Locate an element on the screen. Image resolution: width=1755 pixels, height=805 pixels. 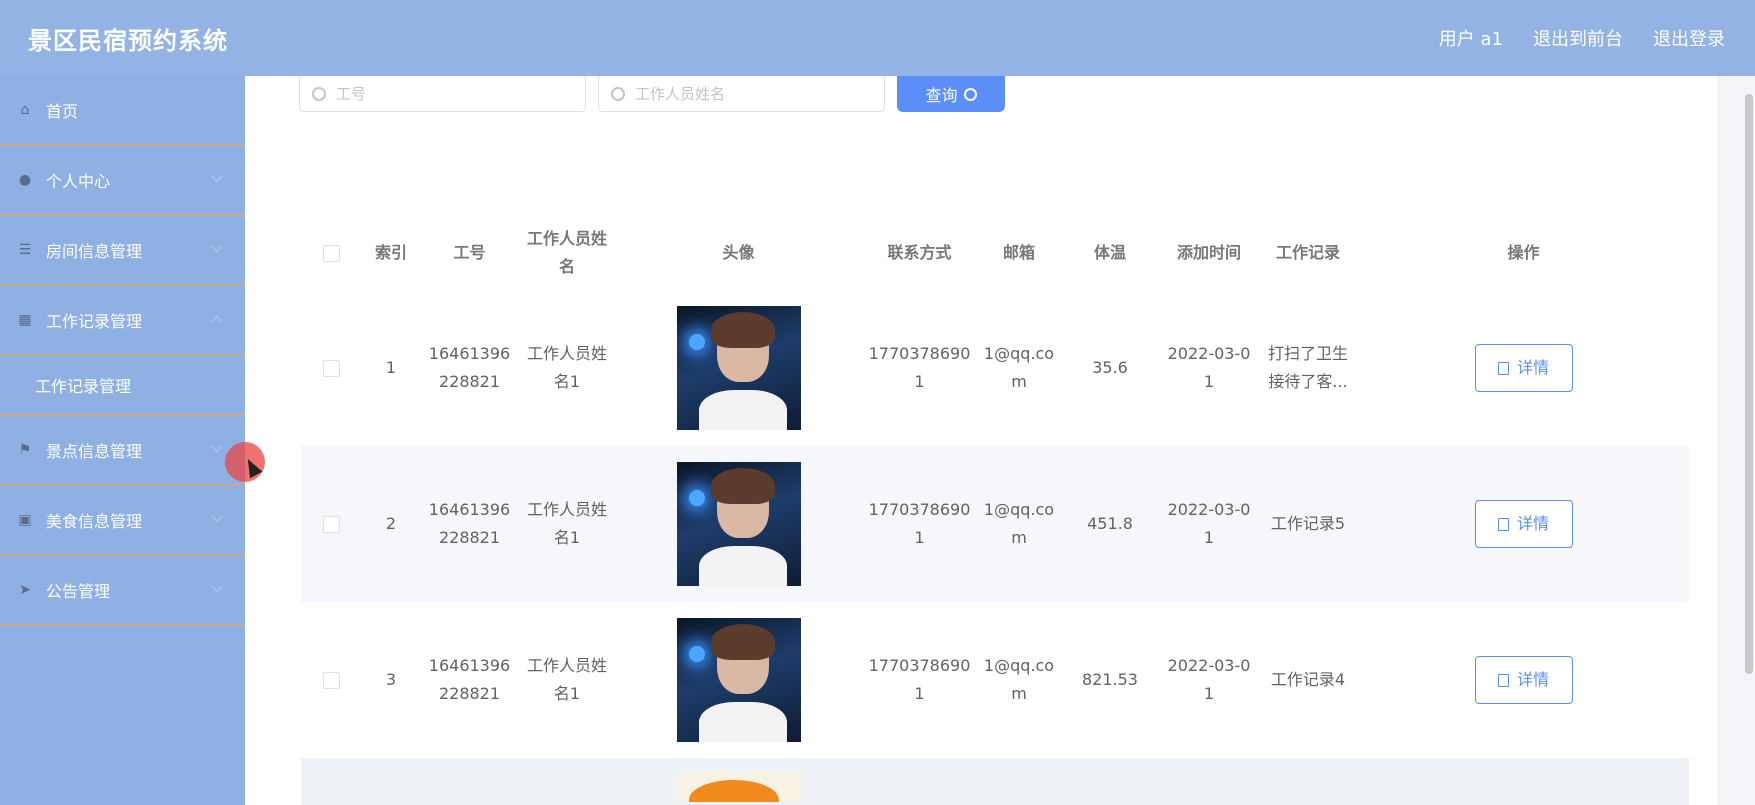
sidebar-item-label: 景点信息管理 is located at coordinates (94, 451).